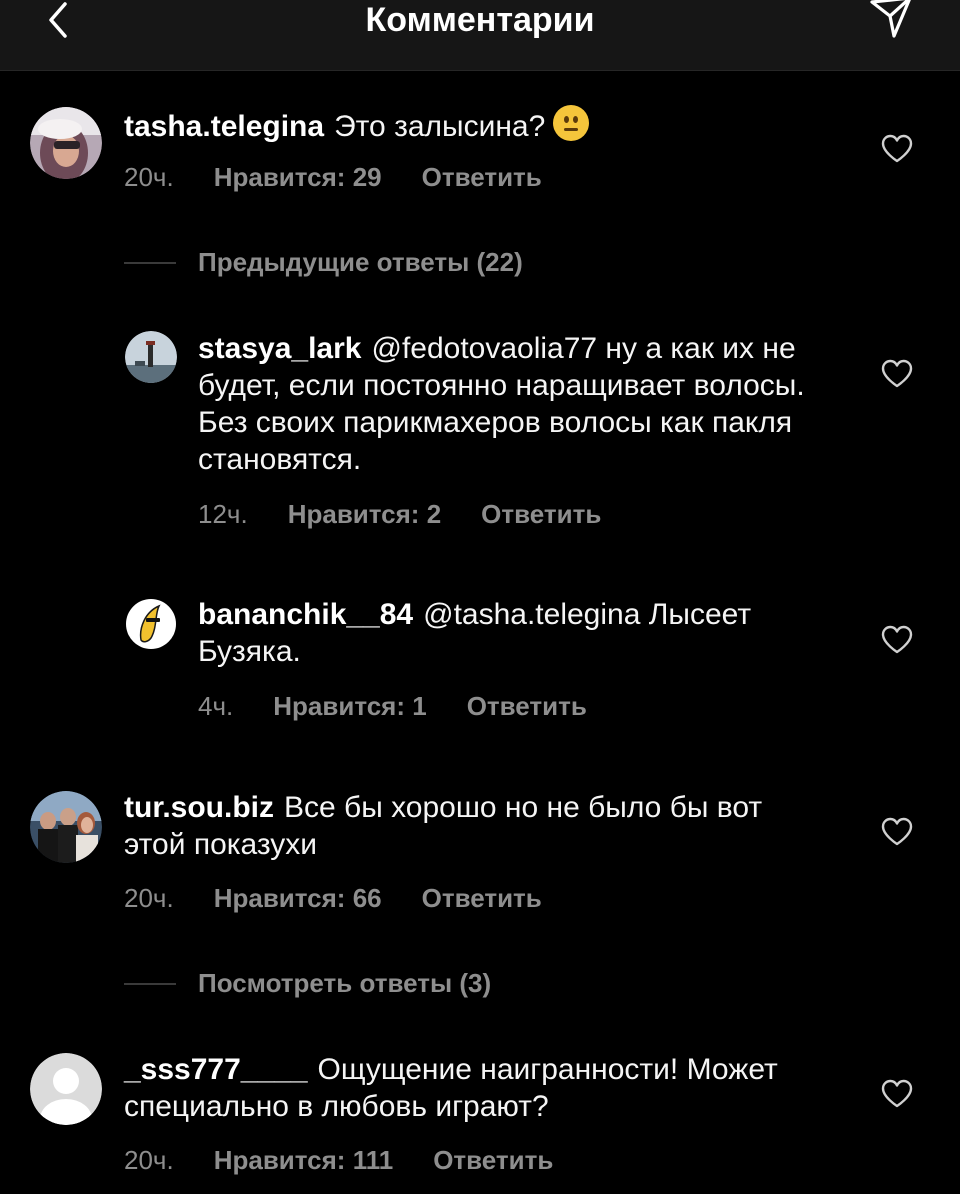 The width and height of the screenshot is (960, 1194). What do you see at coordinates (360, 262) in the screenshot?
I see `thread-label: Предыдущие ответы (22)` at bounding box center [360, 262].